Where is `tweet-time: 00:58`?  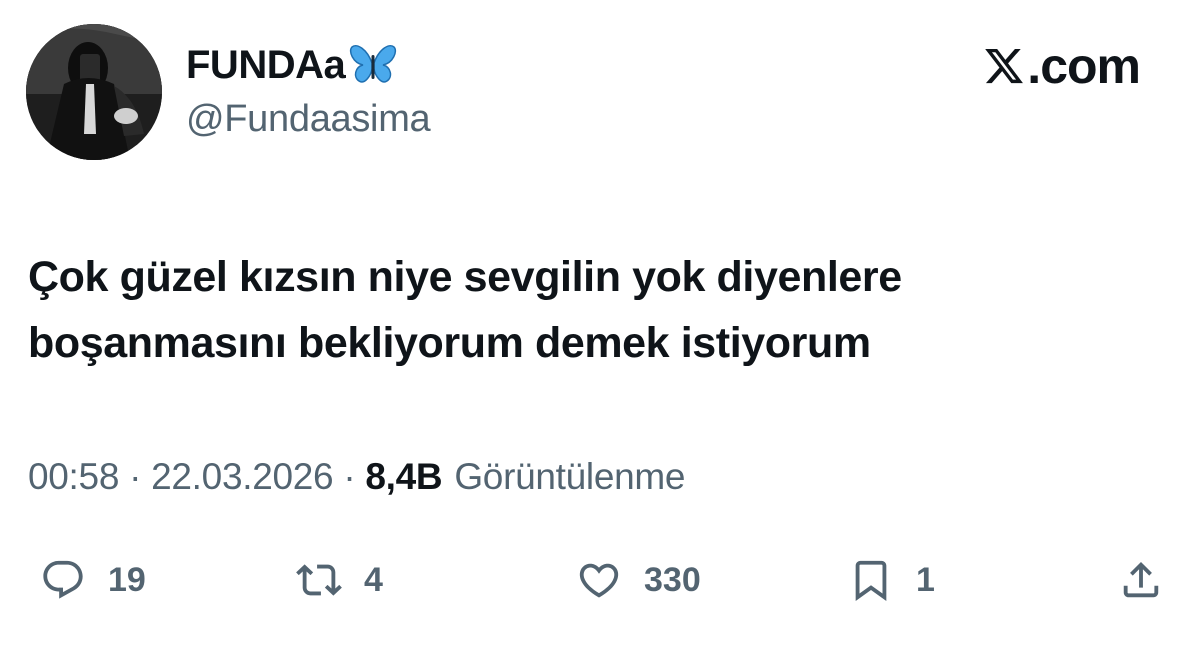 tweet-time: 00:58 is located at coordinates (73, 477).